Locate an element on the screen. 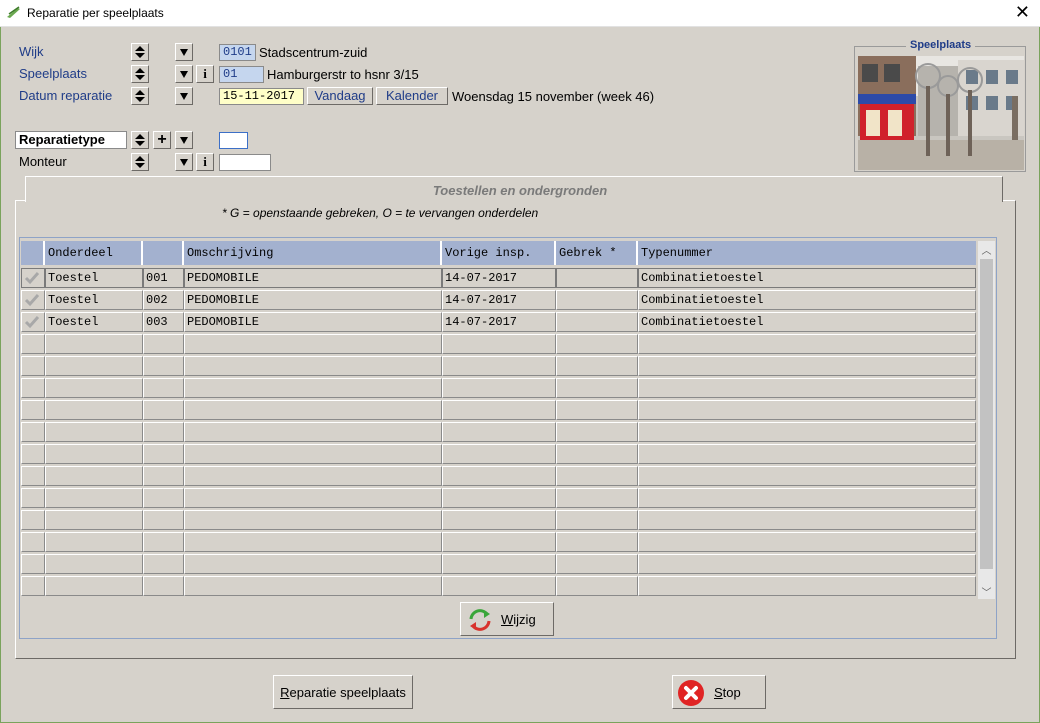  reparatietype-add-button: + is located at coordinates (162, 140).